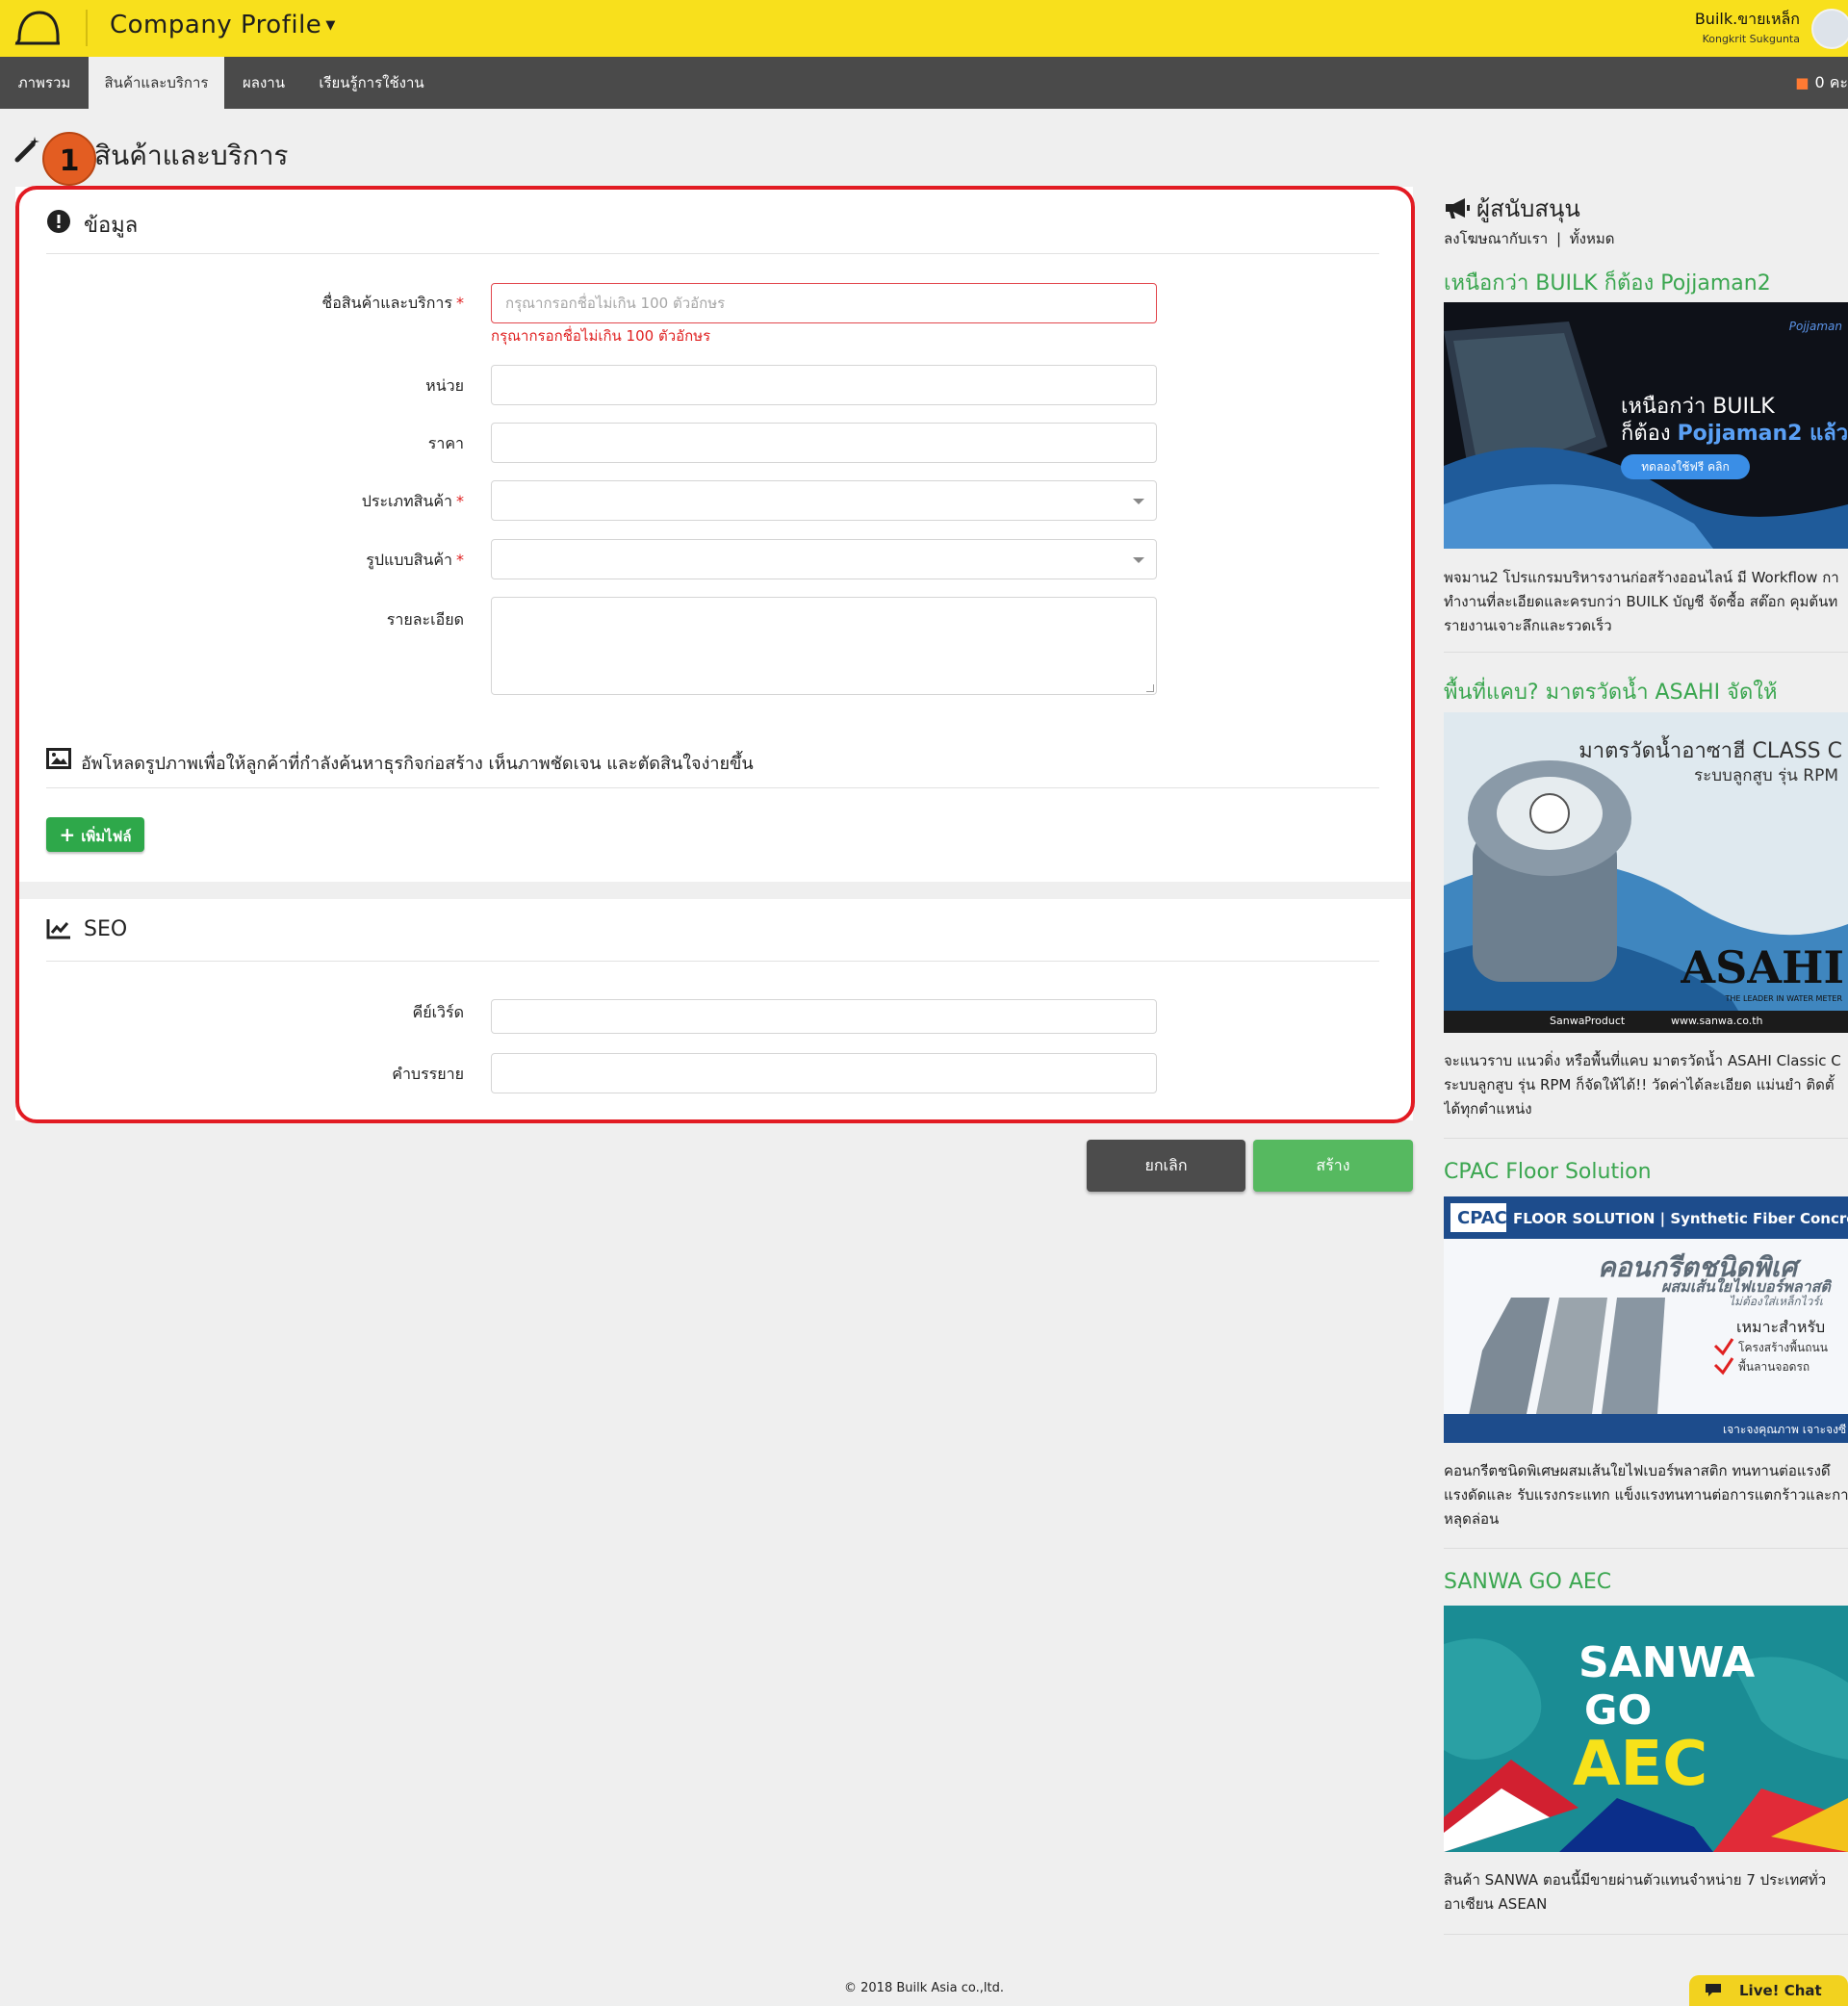 The image size is (1848, 2006). Describe the element at coordinates (1610, 691) in the screenshot. I see `ad-title-asahi: พื้นที่แคบ? มาตรวัดน้ำ ASAHI จัดให้` at that location.